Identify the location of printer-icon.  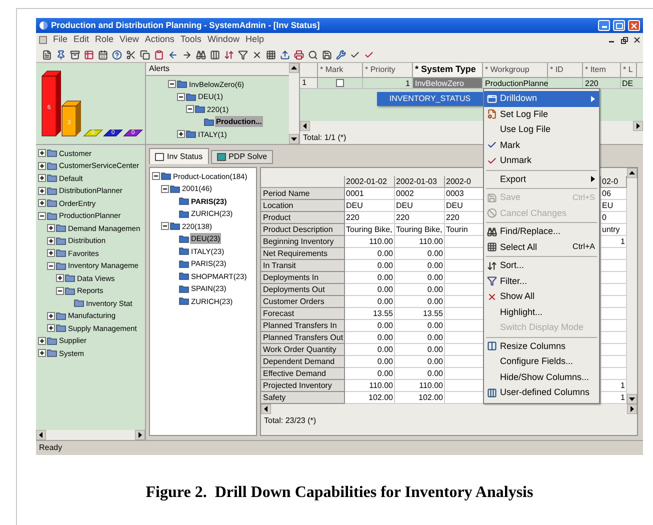
(299, 55).